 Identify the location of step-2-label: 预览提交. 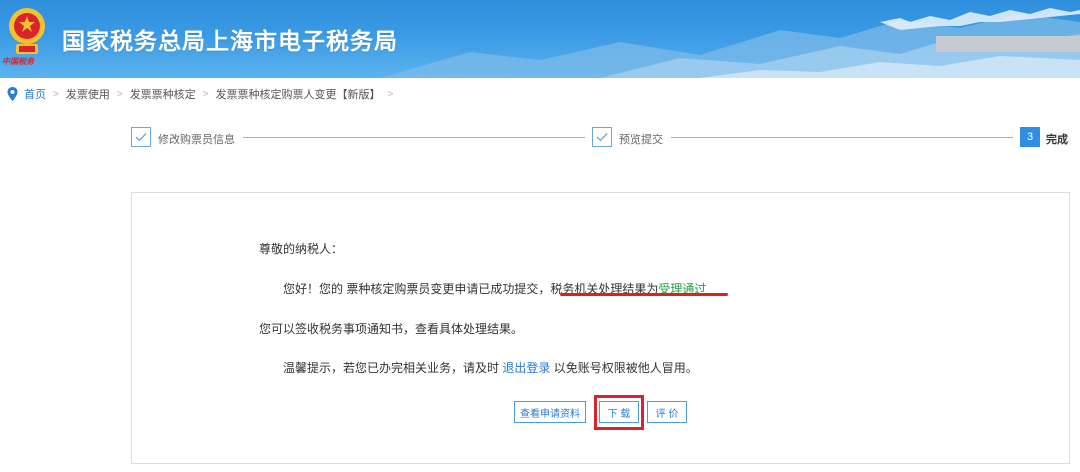
(641, 140).